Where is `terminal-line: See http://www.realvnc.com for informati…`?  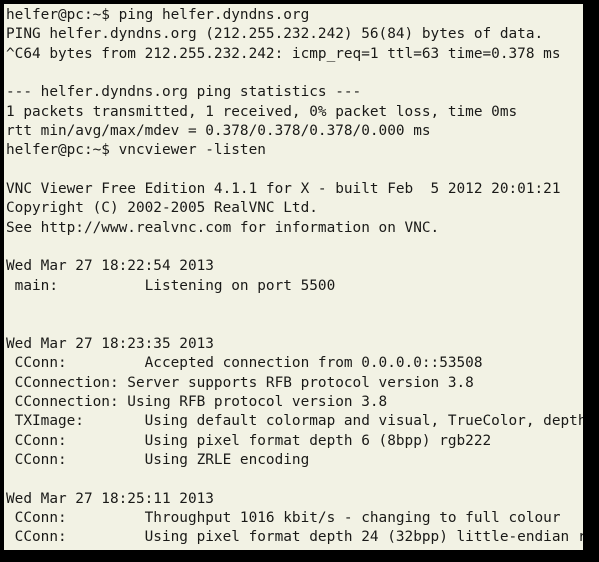
terminal-line: See http://www.realvnc.com for informati… is located at coordinates (223, 227).